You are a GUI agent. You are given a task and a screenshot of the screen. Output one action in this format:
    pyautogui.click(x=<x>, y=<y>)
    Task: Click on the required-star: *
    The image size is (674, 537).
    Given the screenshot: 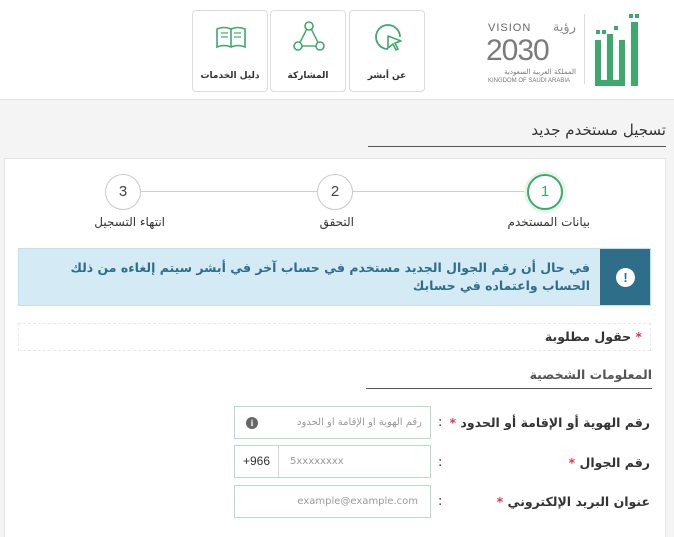 What is the action you would take?
    pyautogui.click(x=638, y=336)
    